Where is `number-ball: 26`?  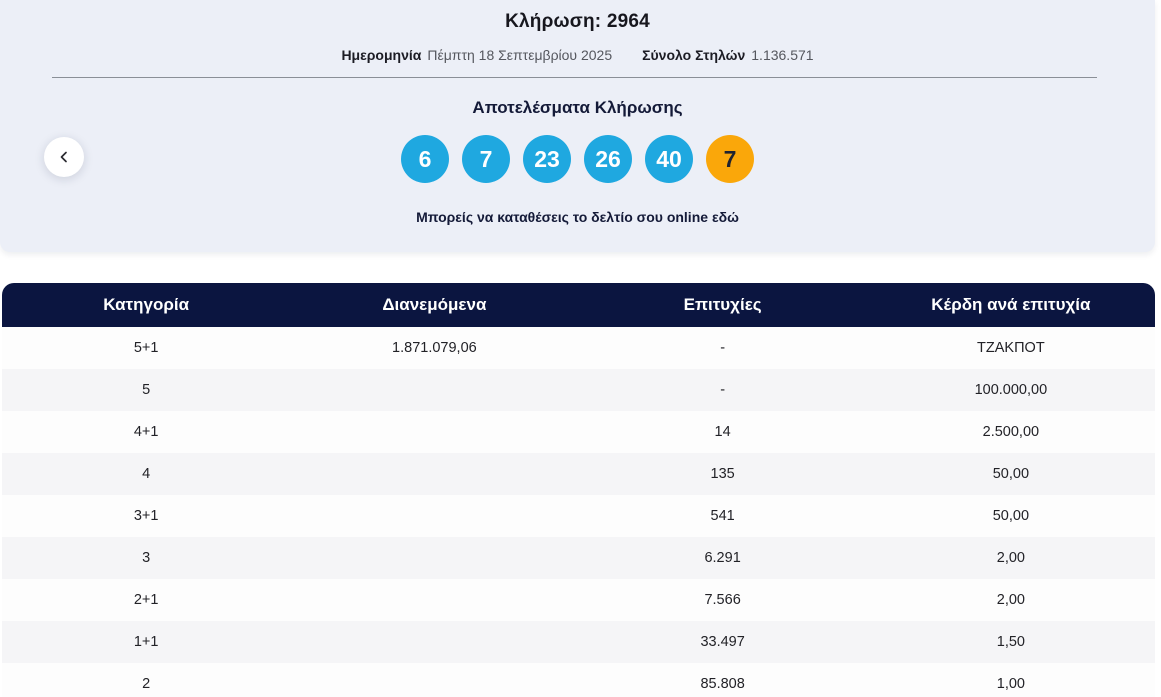 number-ball: 26 is located at coordinates (608, 159).